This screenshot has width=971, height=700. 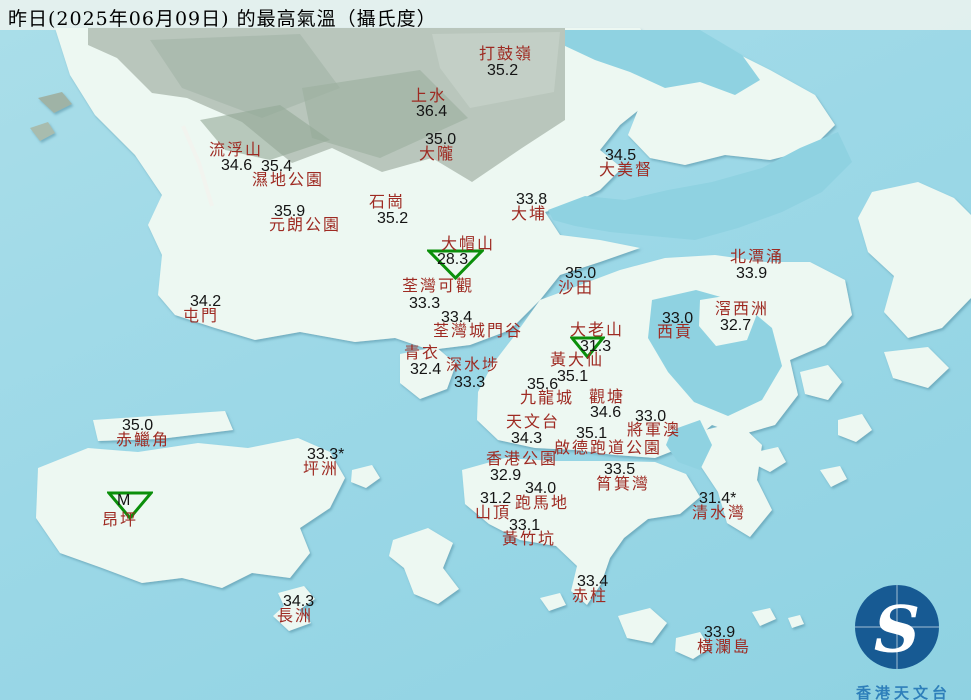 What do you see at coordinates (468, 243) in the screenshot?
I see `station-name: 大帽山` at bounding box center [468, 243].